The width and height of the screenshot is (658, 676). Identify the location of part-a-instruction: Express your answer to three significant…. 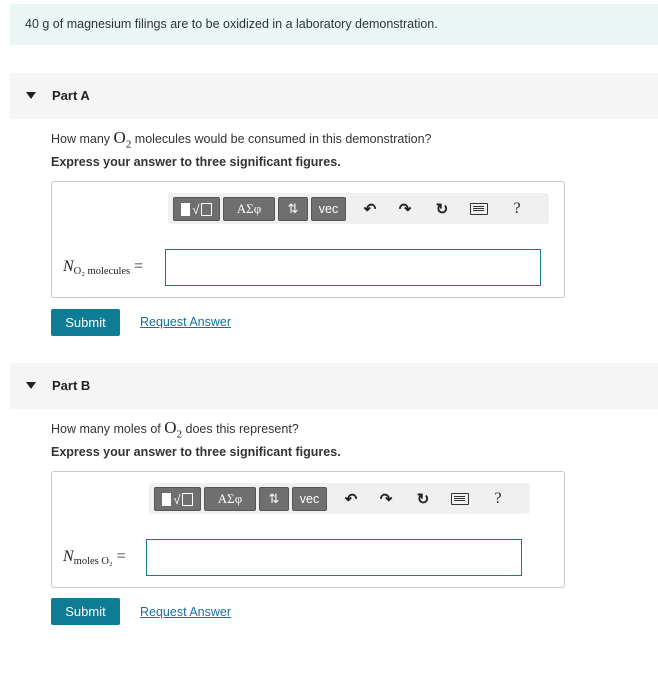
(196, 162).